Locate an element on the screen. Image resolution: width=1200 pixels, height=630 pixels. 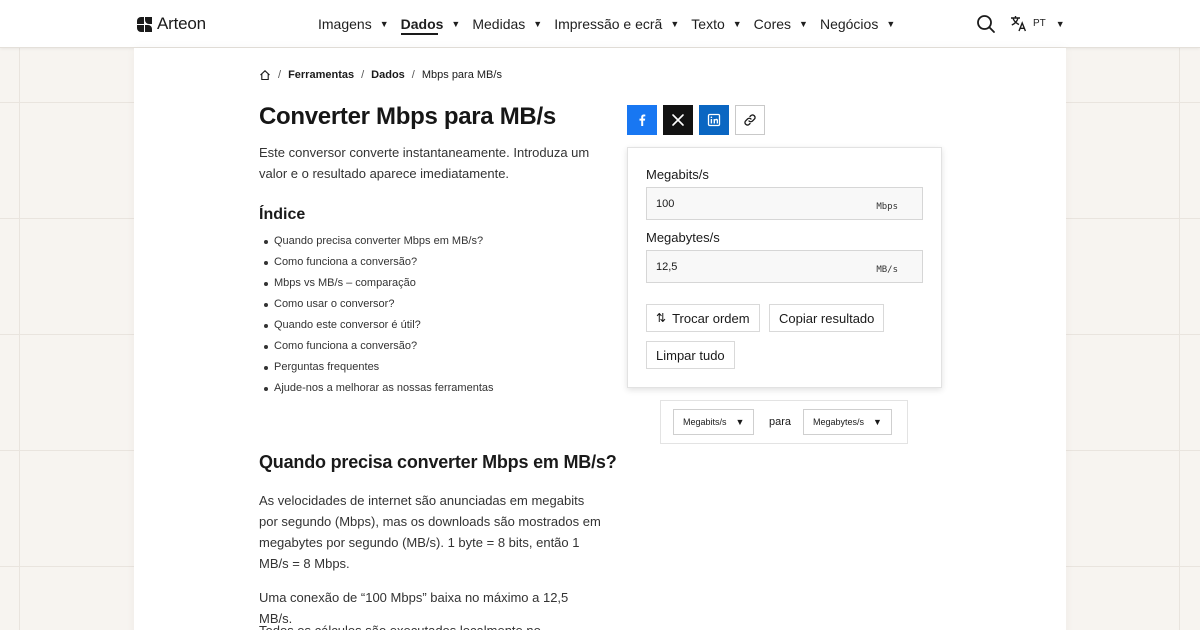
swap-order-label: Trocar ordem is located at coordinates (711, 318).